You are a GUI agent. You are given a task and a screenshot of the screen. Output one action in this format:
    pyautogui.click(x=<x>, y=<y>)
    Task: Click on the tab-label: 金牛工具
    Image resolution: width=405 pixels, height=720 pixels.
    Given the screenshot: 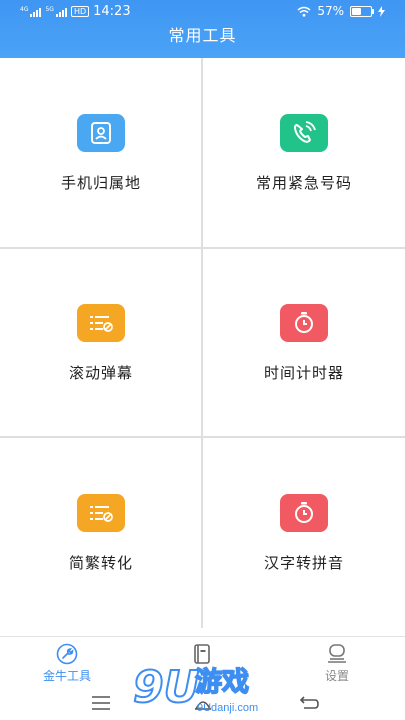 What is the action you would take?
    pyautogui.click(x=66, y=676)
    